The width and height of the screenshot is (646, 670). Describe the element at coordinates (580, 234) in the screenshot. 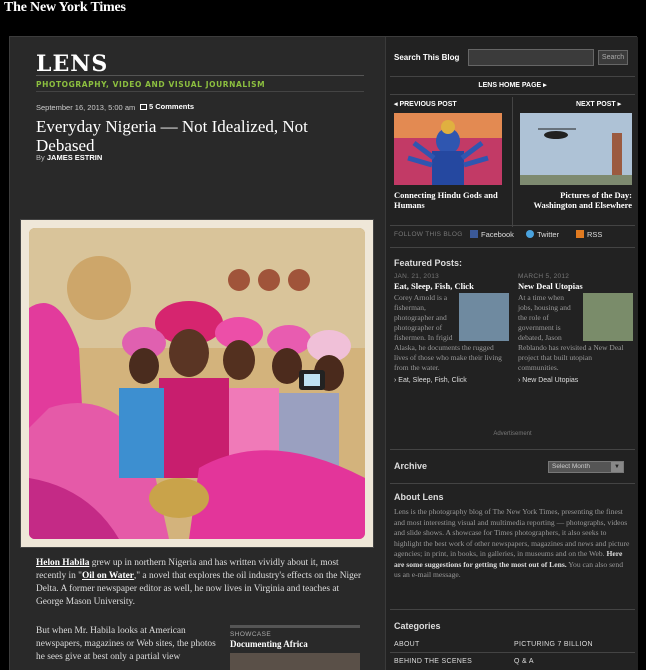

I see `rss-icon` at that location.